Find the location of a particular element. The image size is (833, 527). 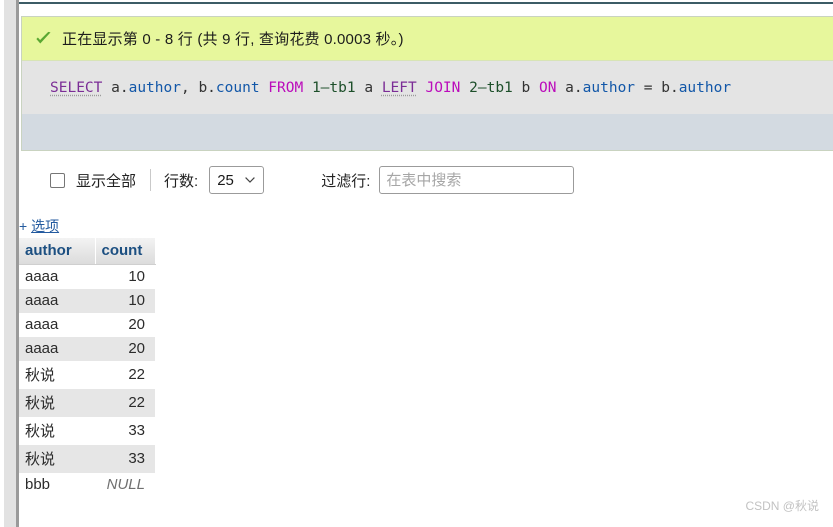

rows-count-label: 行数: is located at coordinates (181, 181).